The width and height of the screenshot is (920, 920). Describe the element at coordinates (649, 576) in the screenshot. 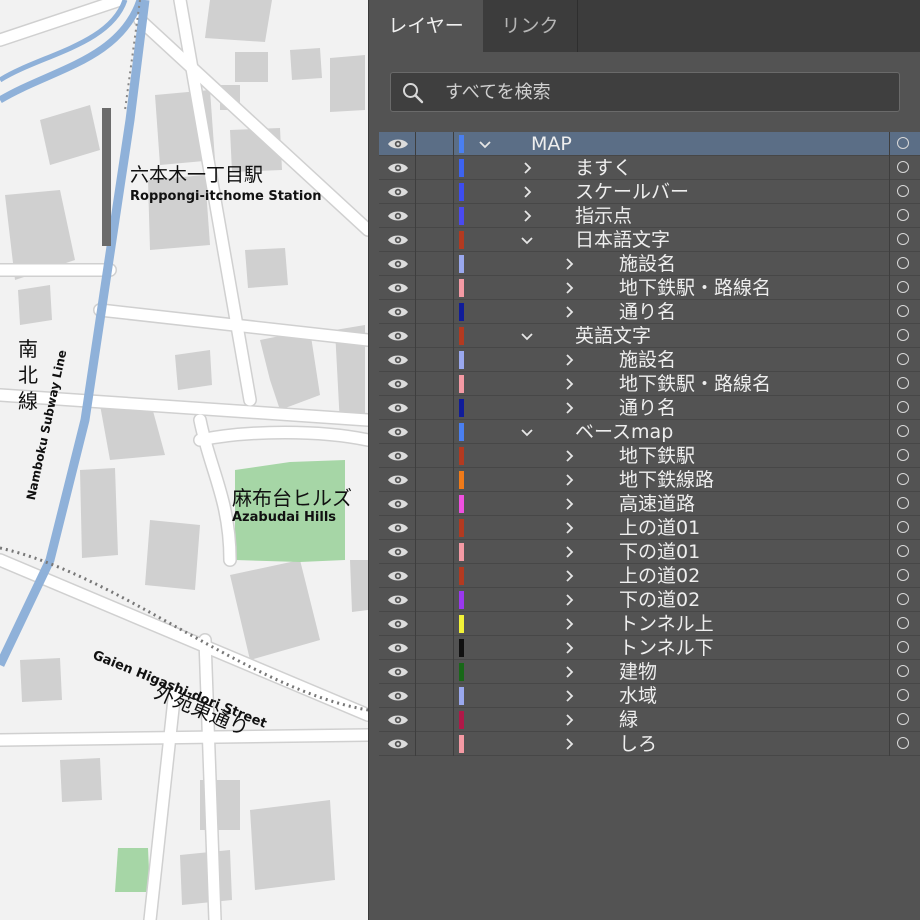

I see `layer-row: 上の道02` at that location.